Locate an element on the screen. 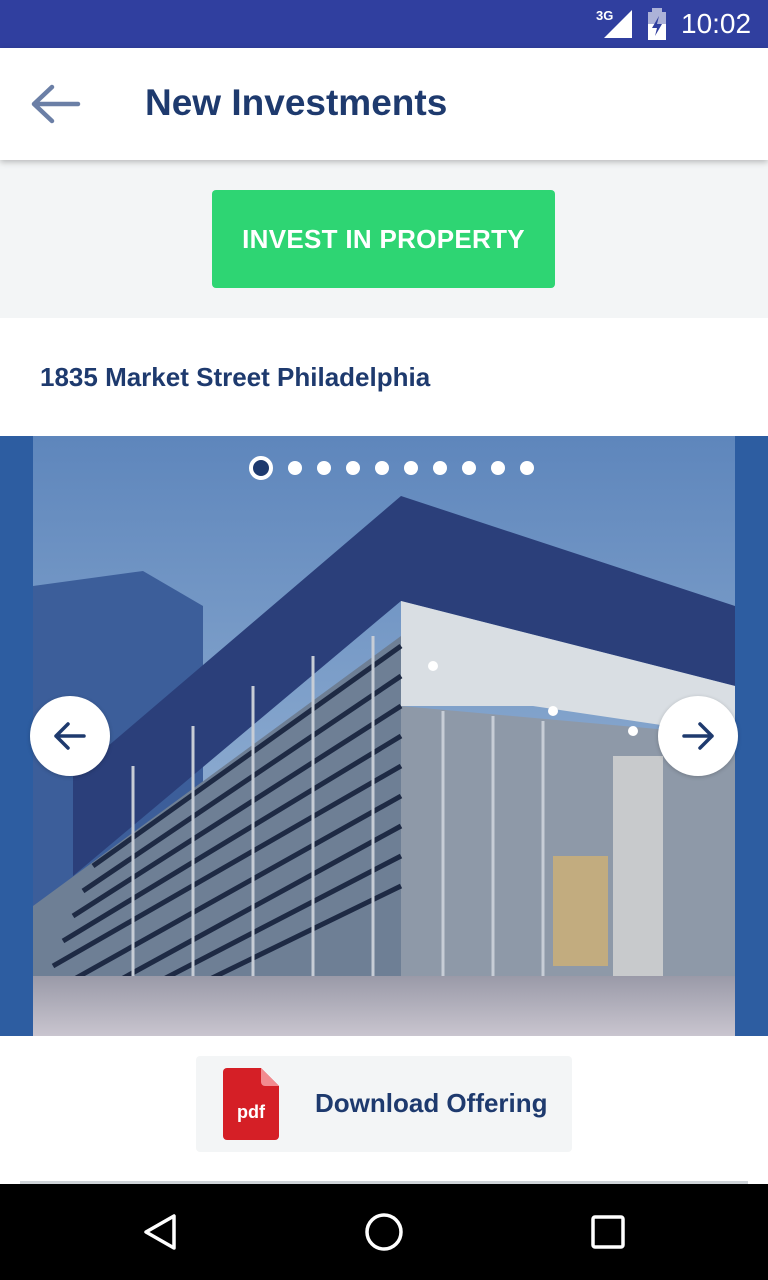 This screenshot has width=768, height=1280. nav-back-button is located at coordinates (160, 1232).